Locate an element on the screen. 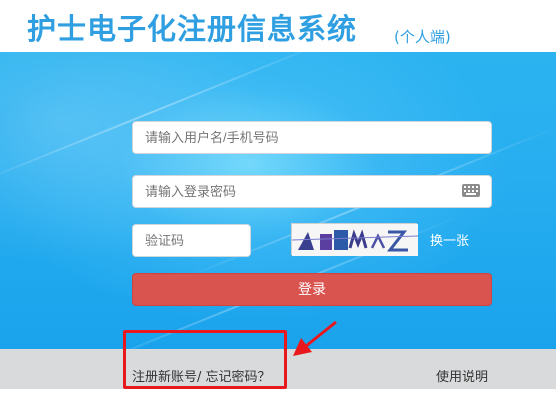  keyboard-icon is located at coordinates (471, 190).